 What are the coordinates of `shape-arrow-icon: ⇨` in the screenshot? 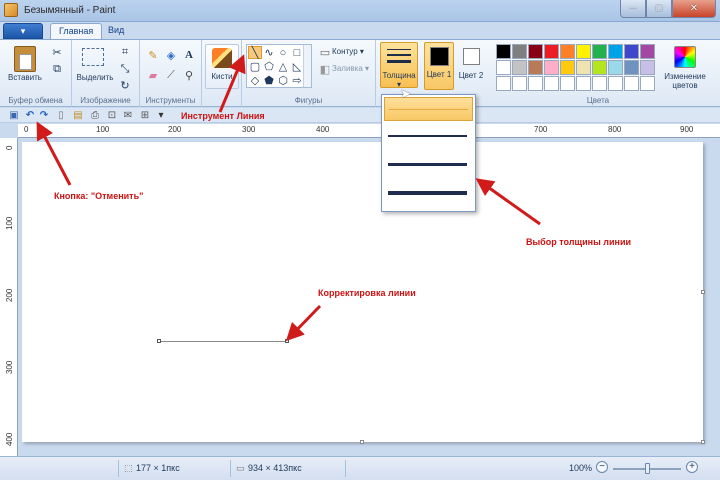 It's located at (297, 80).